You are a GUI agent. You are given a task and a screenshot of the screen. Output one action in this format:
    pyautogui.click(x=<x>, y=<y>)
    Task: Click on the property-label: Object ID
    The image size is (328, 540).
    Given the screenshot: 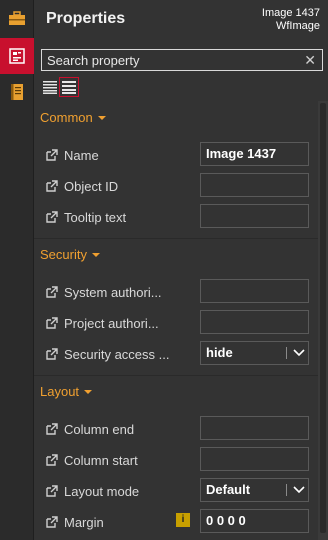 What is the action you would take?
    pyautogui.click(x=91, y=186)
    